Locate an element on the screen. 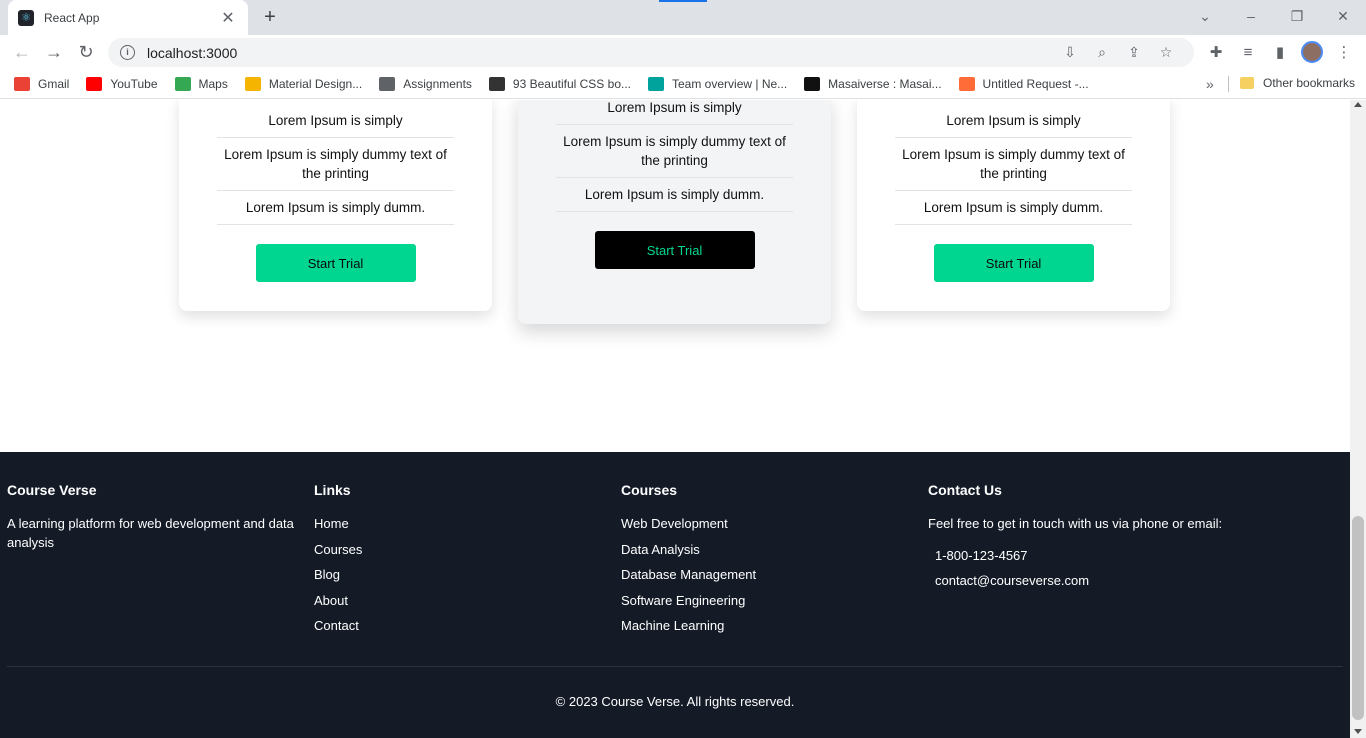 The width and height of the screenshot is (1366, 738). restore-button: ❐ is located at coordinates (1297, 16).